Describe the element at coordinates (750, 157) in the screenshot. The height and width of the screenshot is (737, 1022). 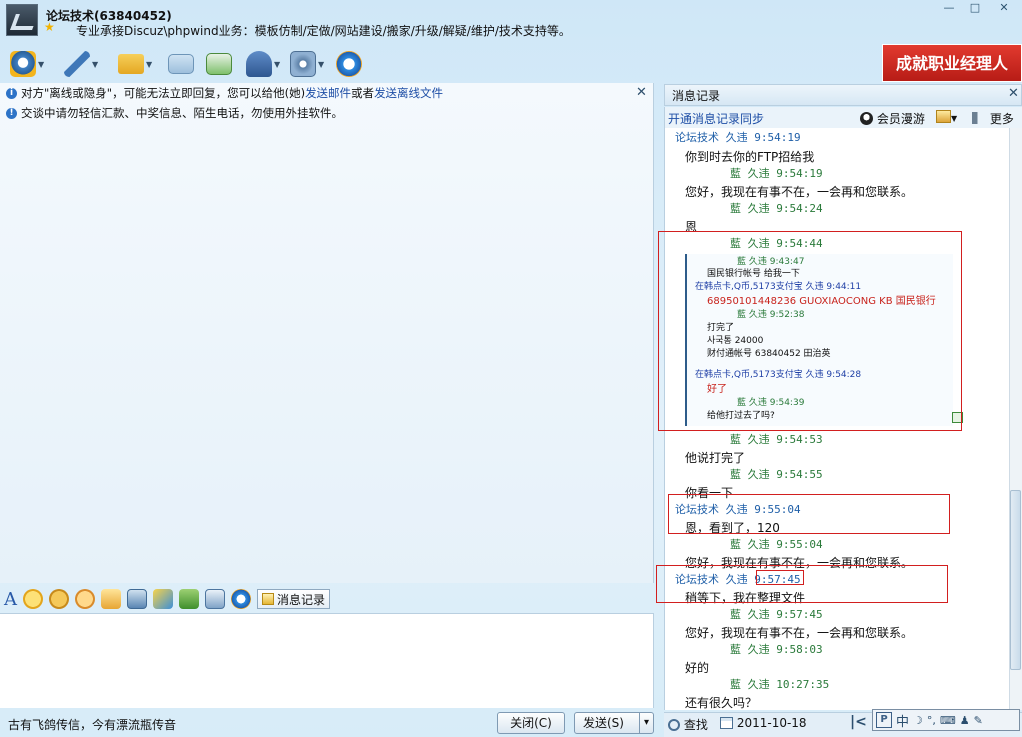
I see `history-entry-message: 你到时去你的FTP招给我` at that location.